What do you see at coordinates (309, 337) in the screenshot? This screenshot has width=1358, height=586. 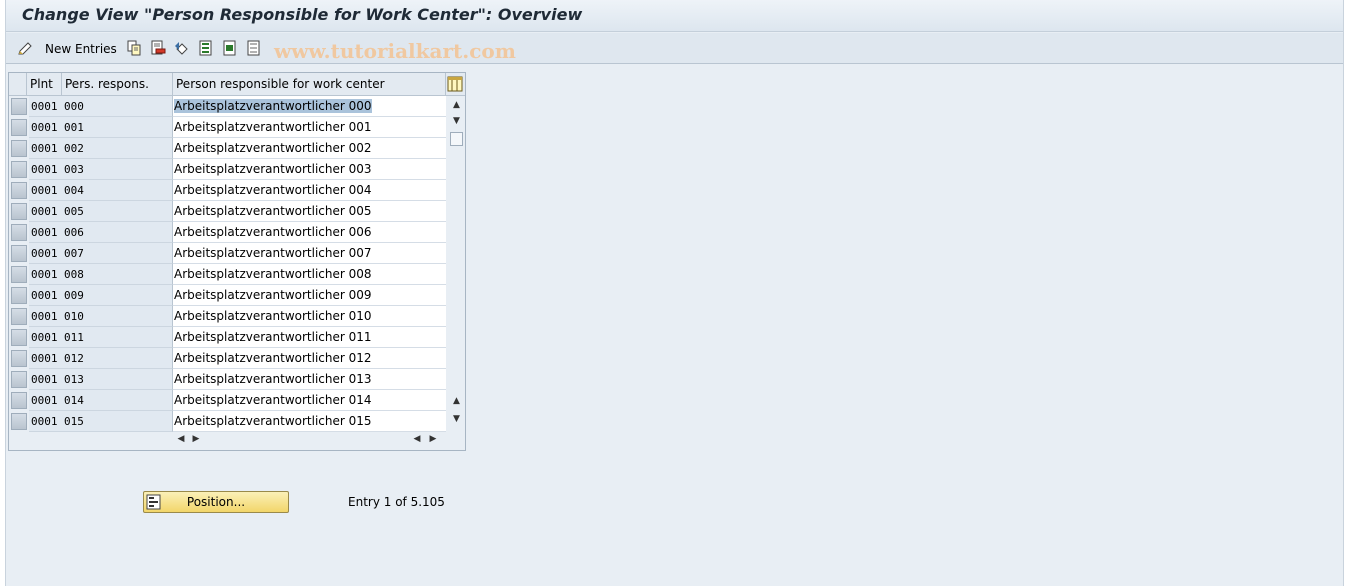 I see `cell-person-responsible-input: Arbeitsplatzverantwortlicher 011` at bounding box center [309, 337].